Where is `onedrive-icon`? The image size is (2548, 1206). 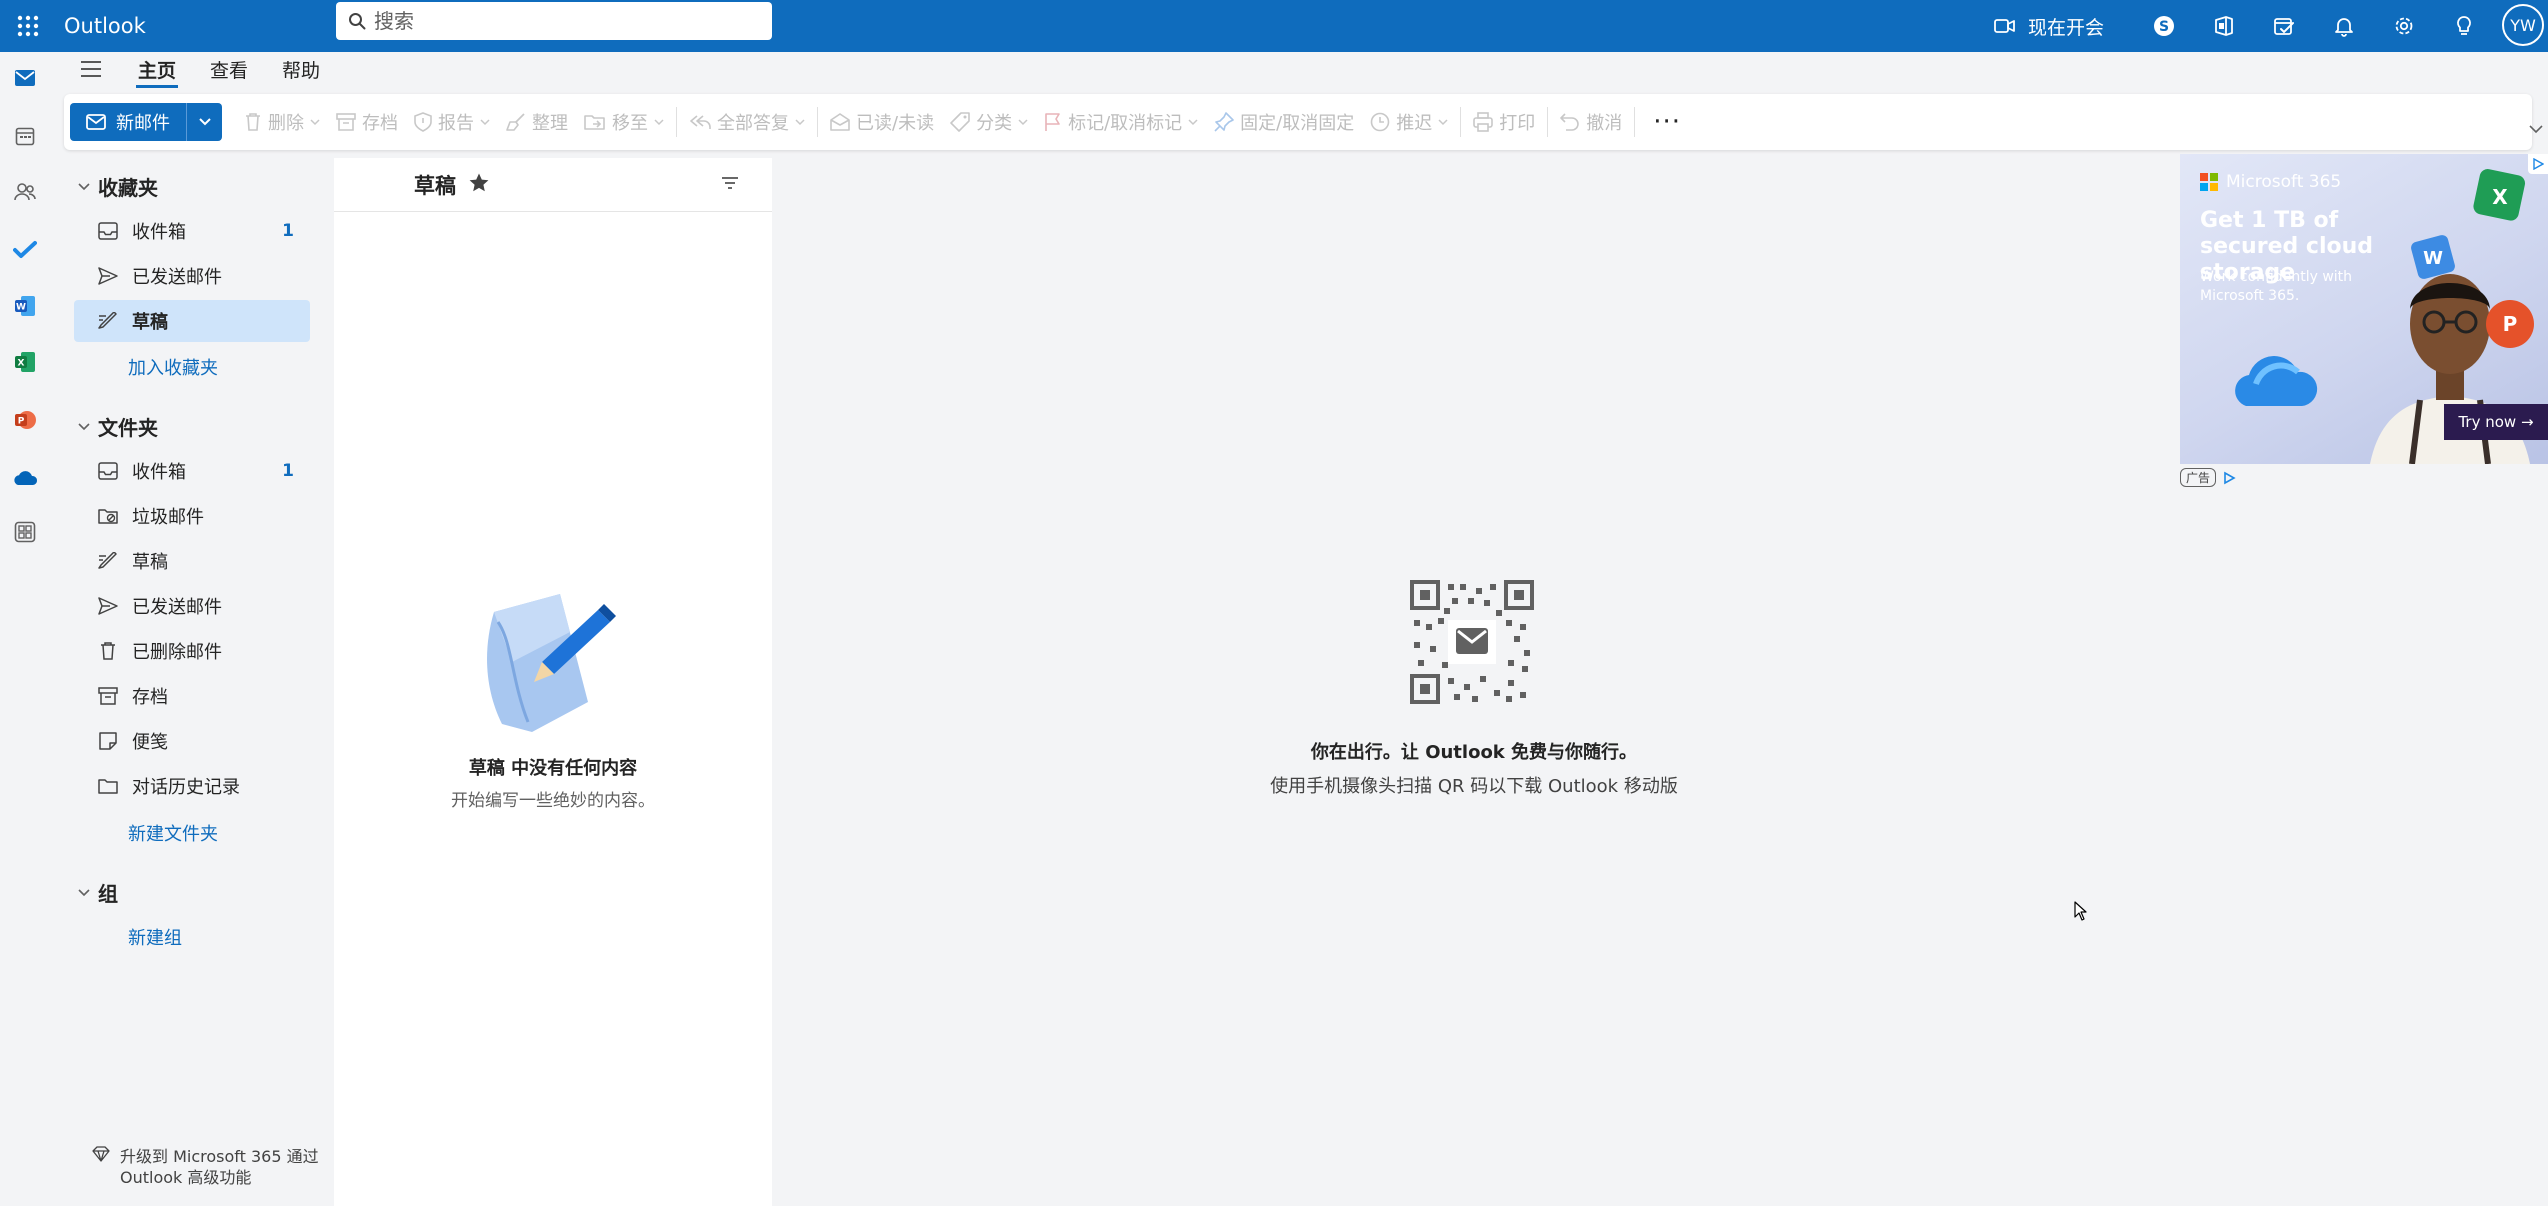
onedrive-icon is located at coordinates (25, 478).